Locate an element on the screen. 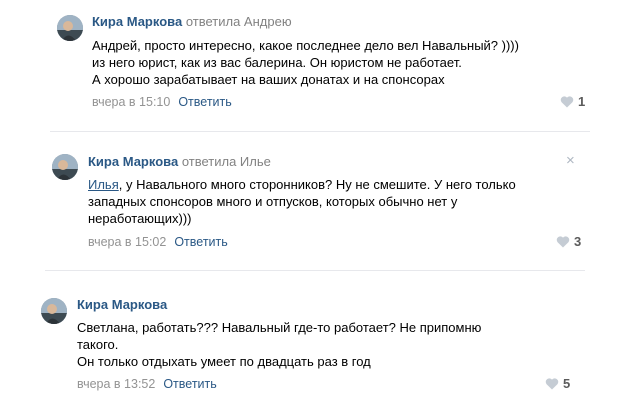  like-button: 5 is located at coordinates (557, 383).